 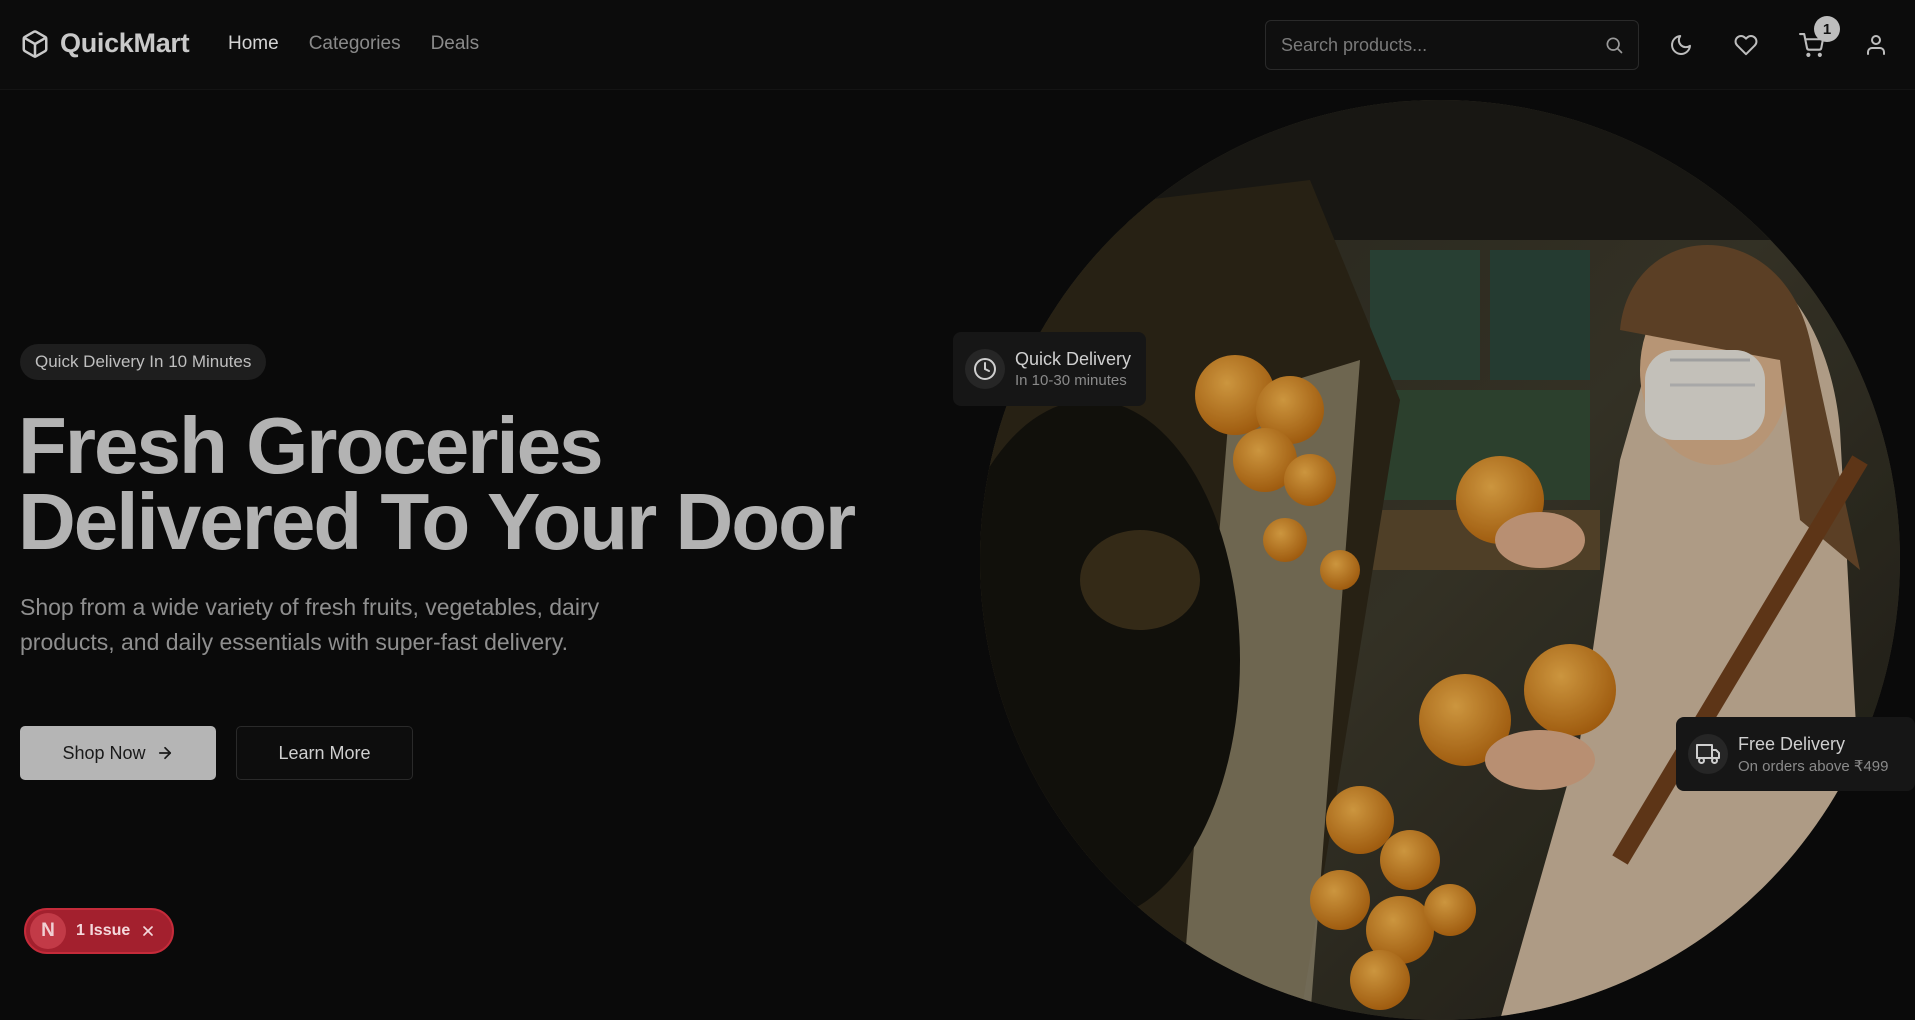 I want to click on arrow-right-icon, so click(x=164, y=753).